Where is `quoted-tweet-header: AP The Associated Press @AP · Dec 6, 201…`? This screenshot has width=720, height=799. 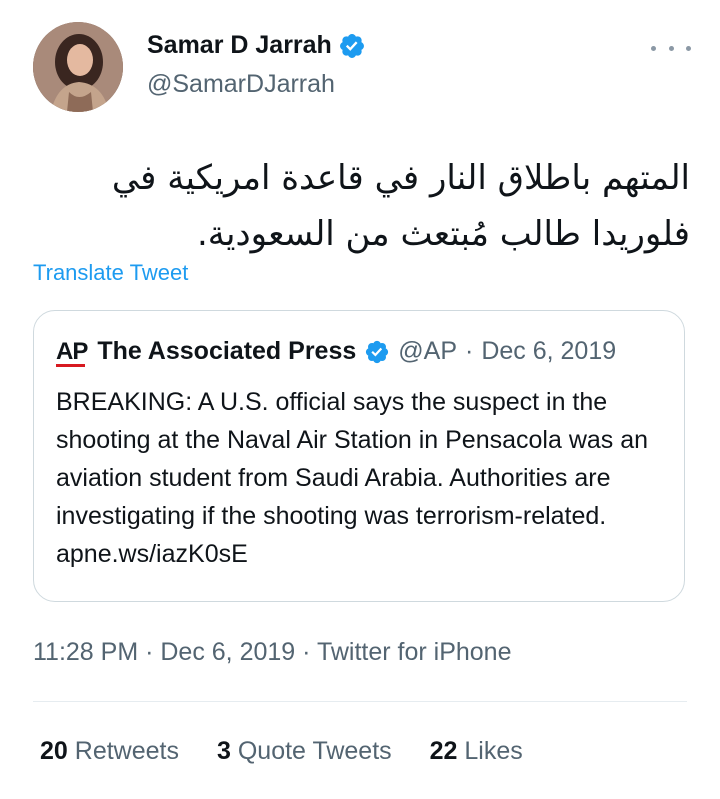
quoted-tweet-header: AP The Associated Press @AP · Dec 6, 201… is located at coordinates (336, 352).